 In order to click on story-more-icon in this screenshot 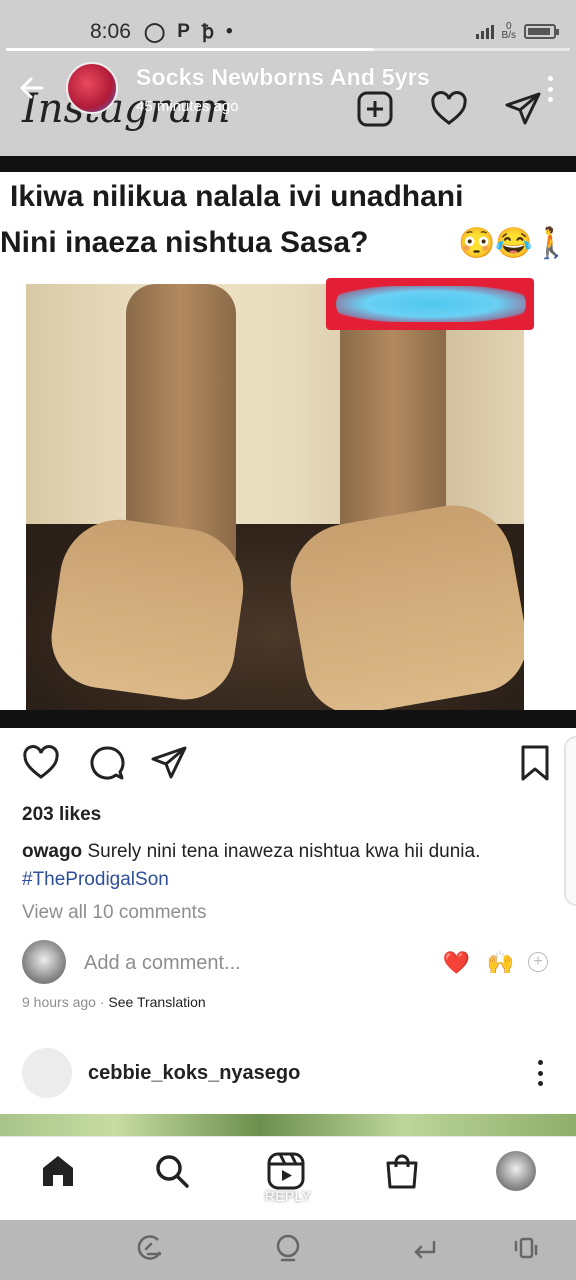, I will do `click(551, 89)`.